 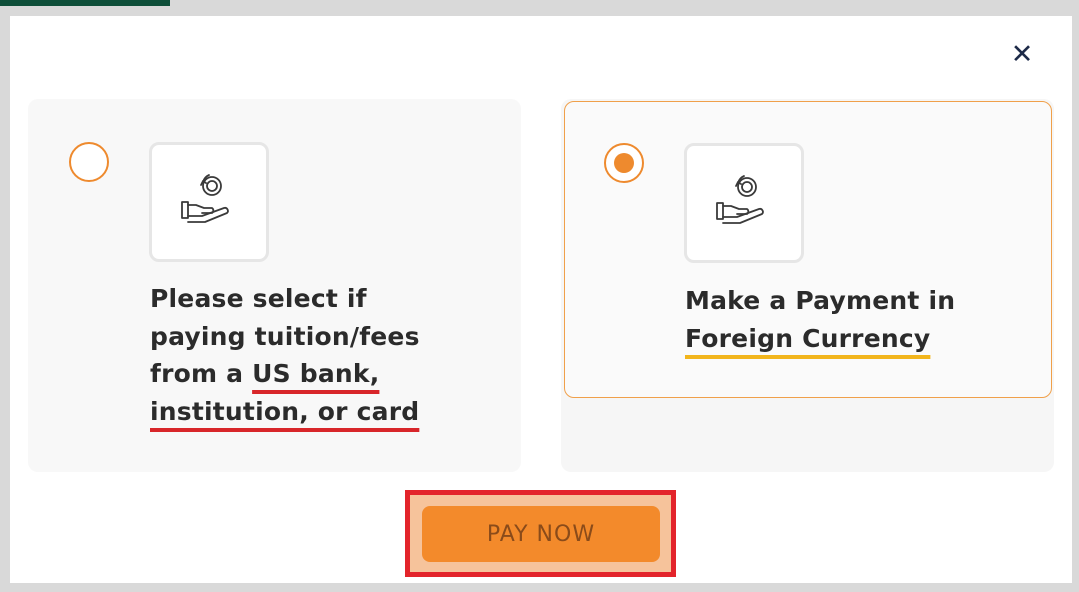 I want to click on radio-foreign-currency, so click(x=624, y=163).